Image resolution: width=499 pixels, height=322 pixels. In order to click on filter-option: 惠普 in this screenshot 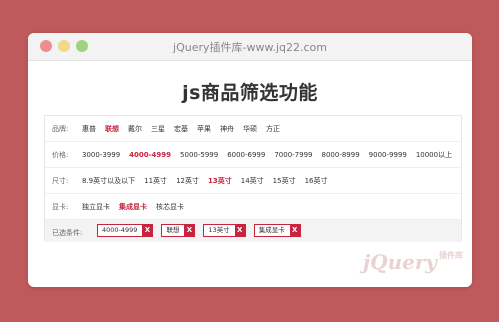, I will do `click(89, 129)`.